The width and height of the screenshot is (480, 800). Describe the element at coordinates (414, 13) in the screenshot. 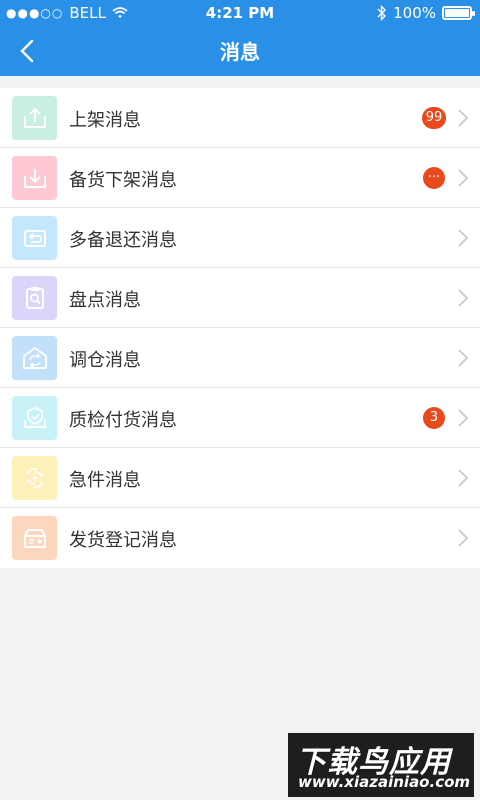

I see `battery-percentage: 100%` at that location.